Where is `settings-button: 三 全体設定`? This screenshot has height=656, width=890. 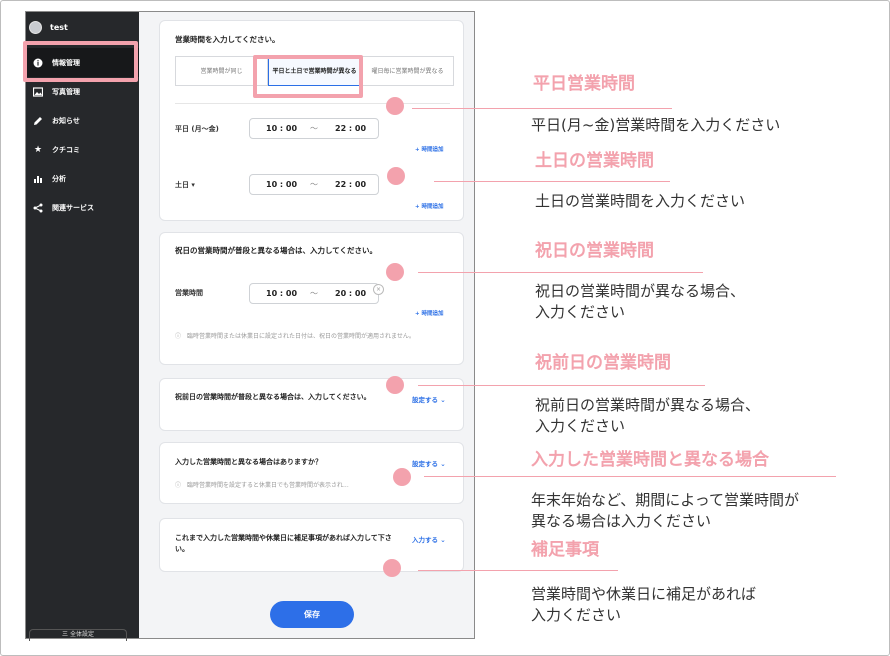 settings-button: 三 全体設定 is located at coordinates (78, 635).